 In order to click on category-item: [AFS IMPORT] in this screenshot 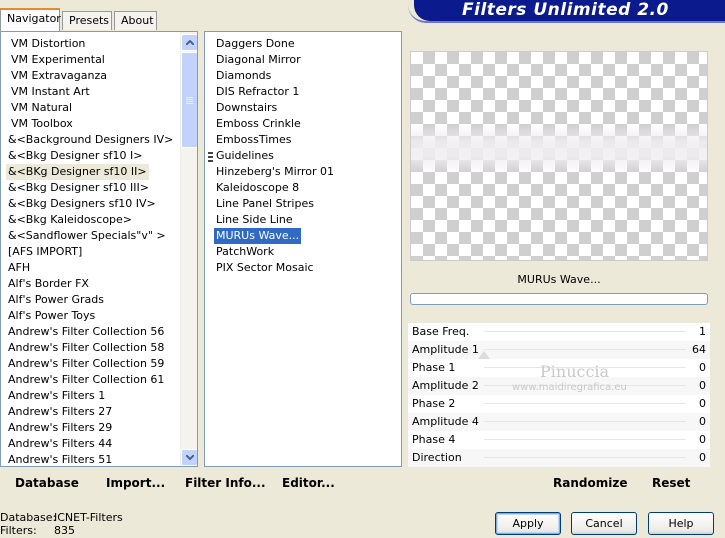, I will do `click(45, 252)`.